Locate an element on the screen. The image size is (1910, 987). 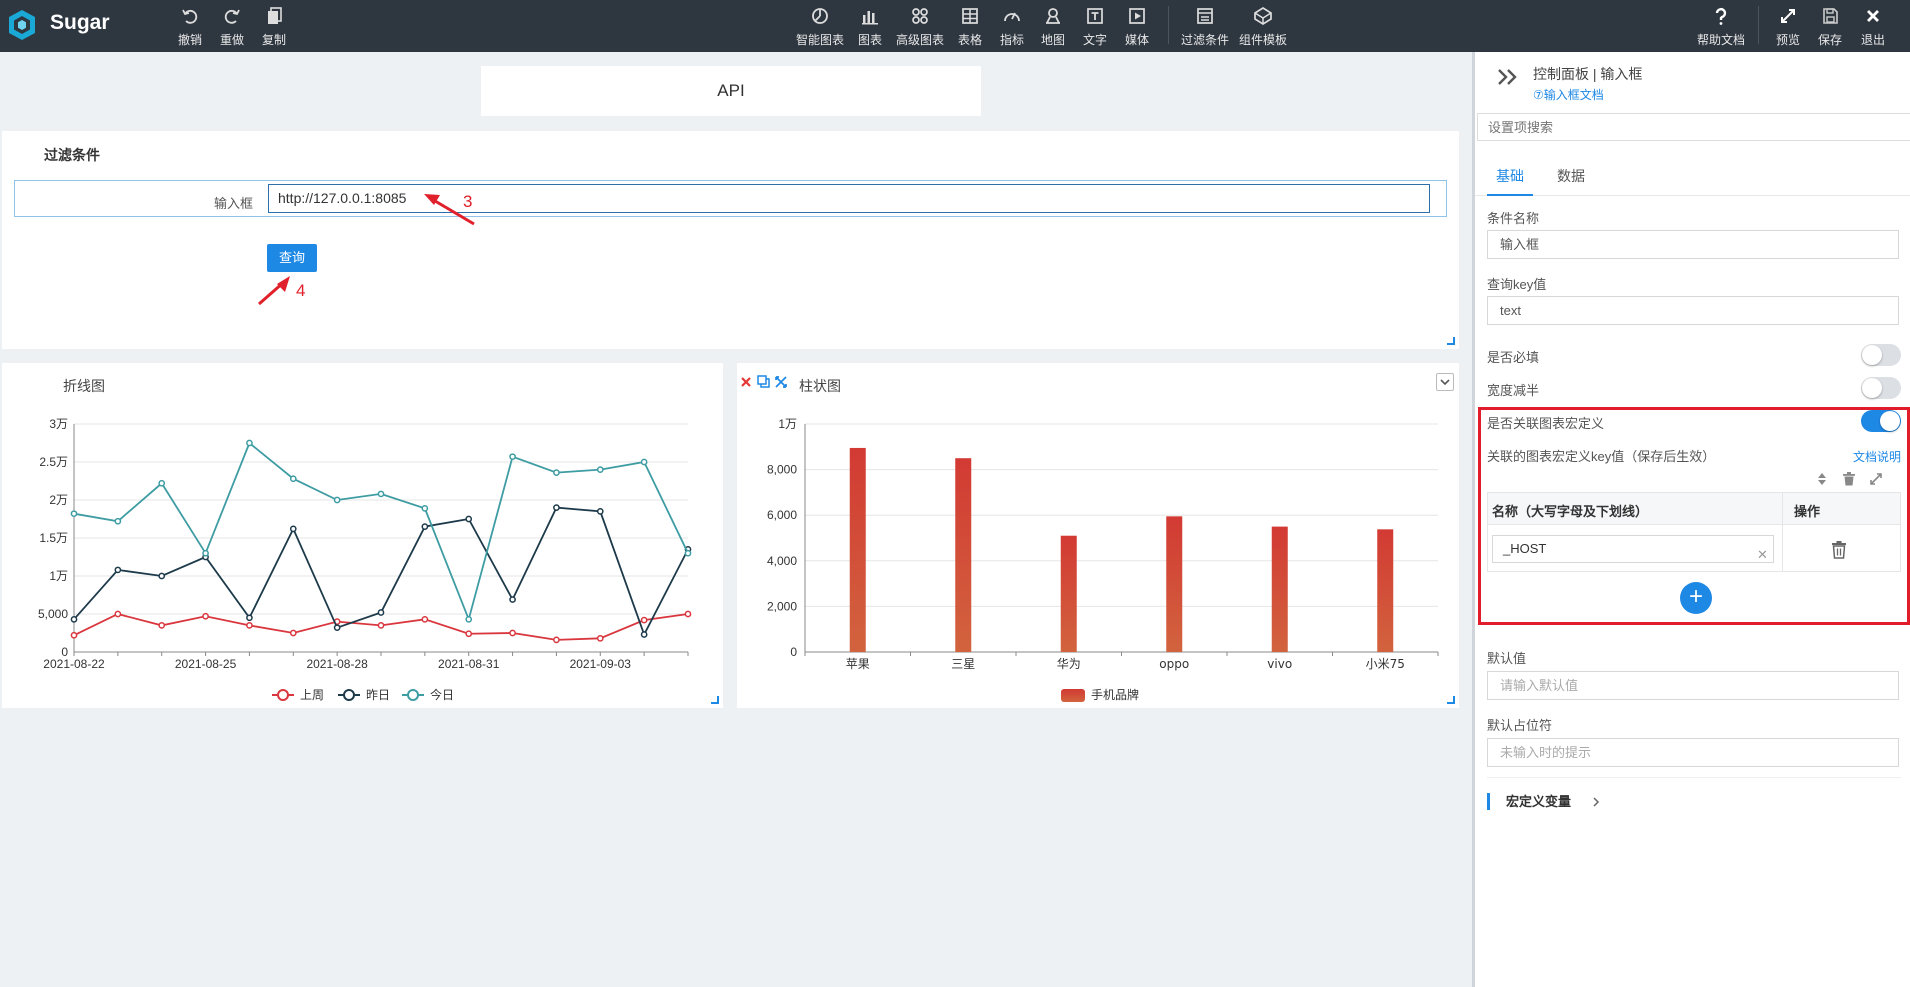
legend-swatch is located at coordinates (1073, 695).